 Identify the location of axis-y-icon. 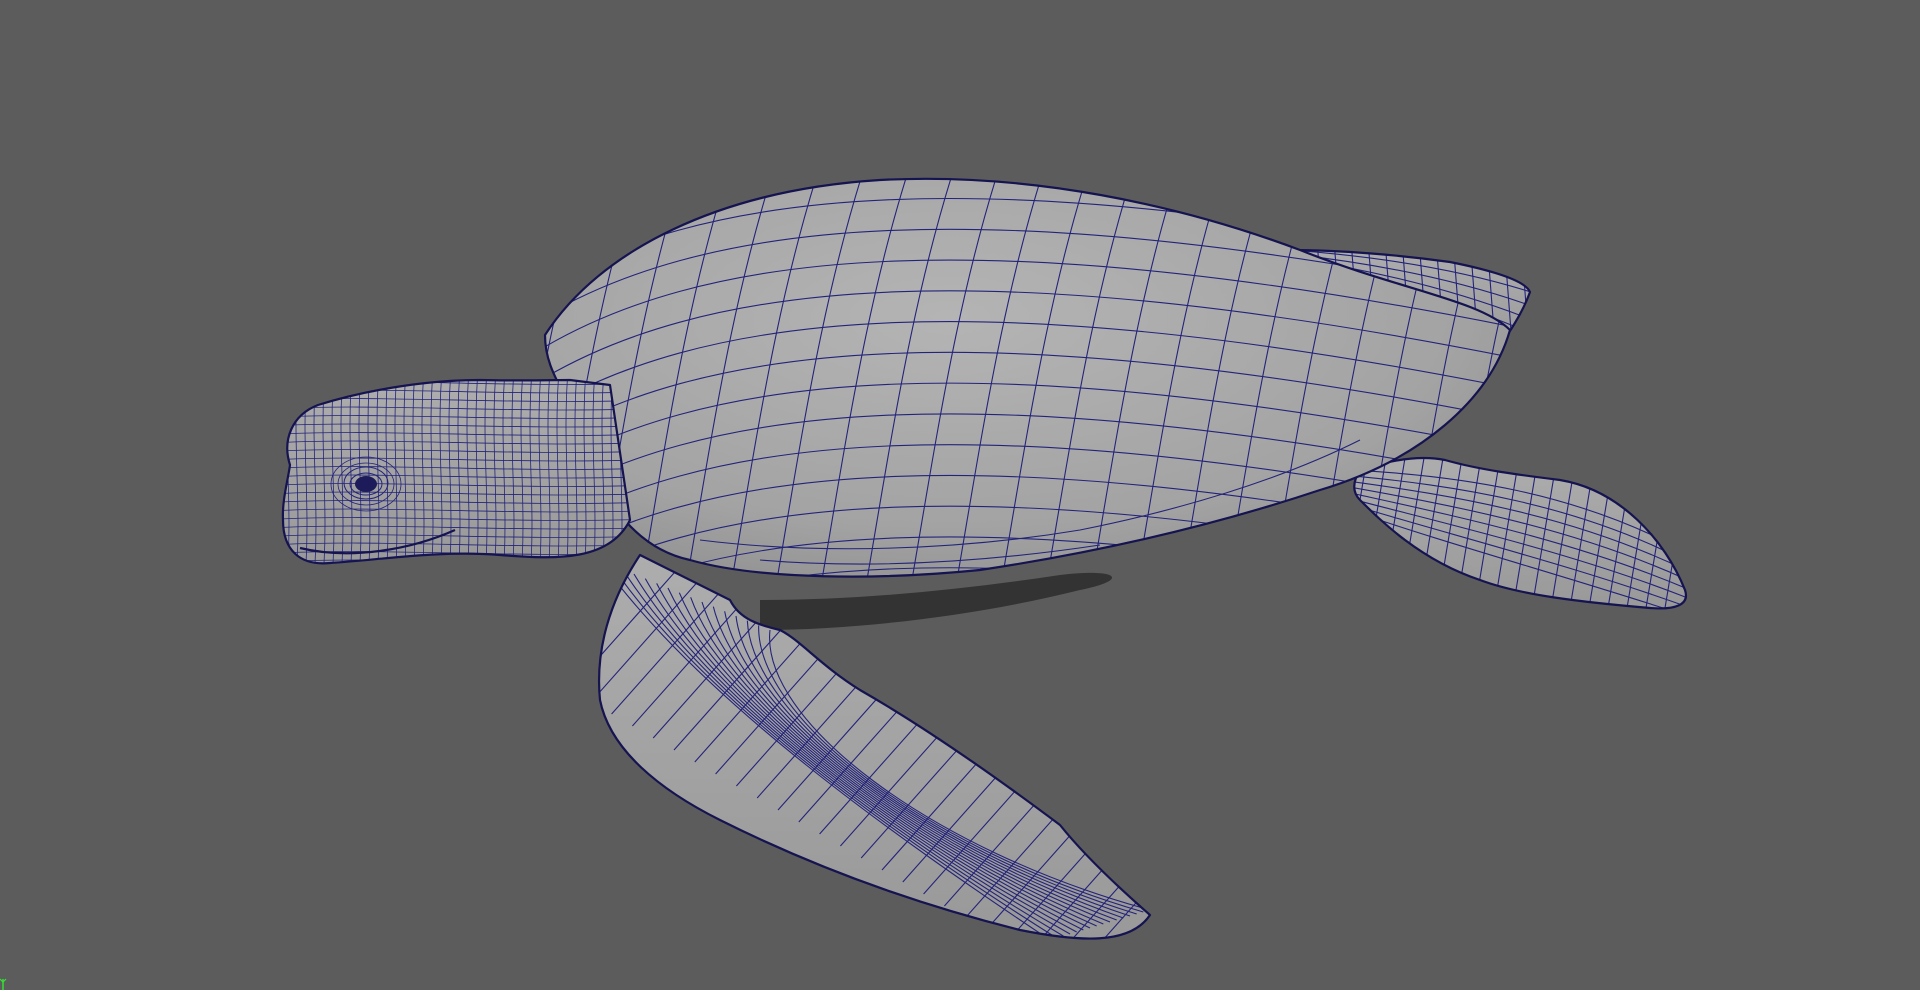
(3, 984).